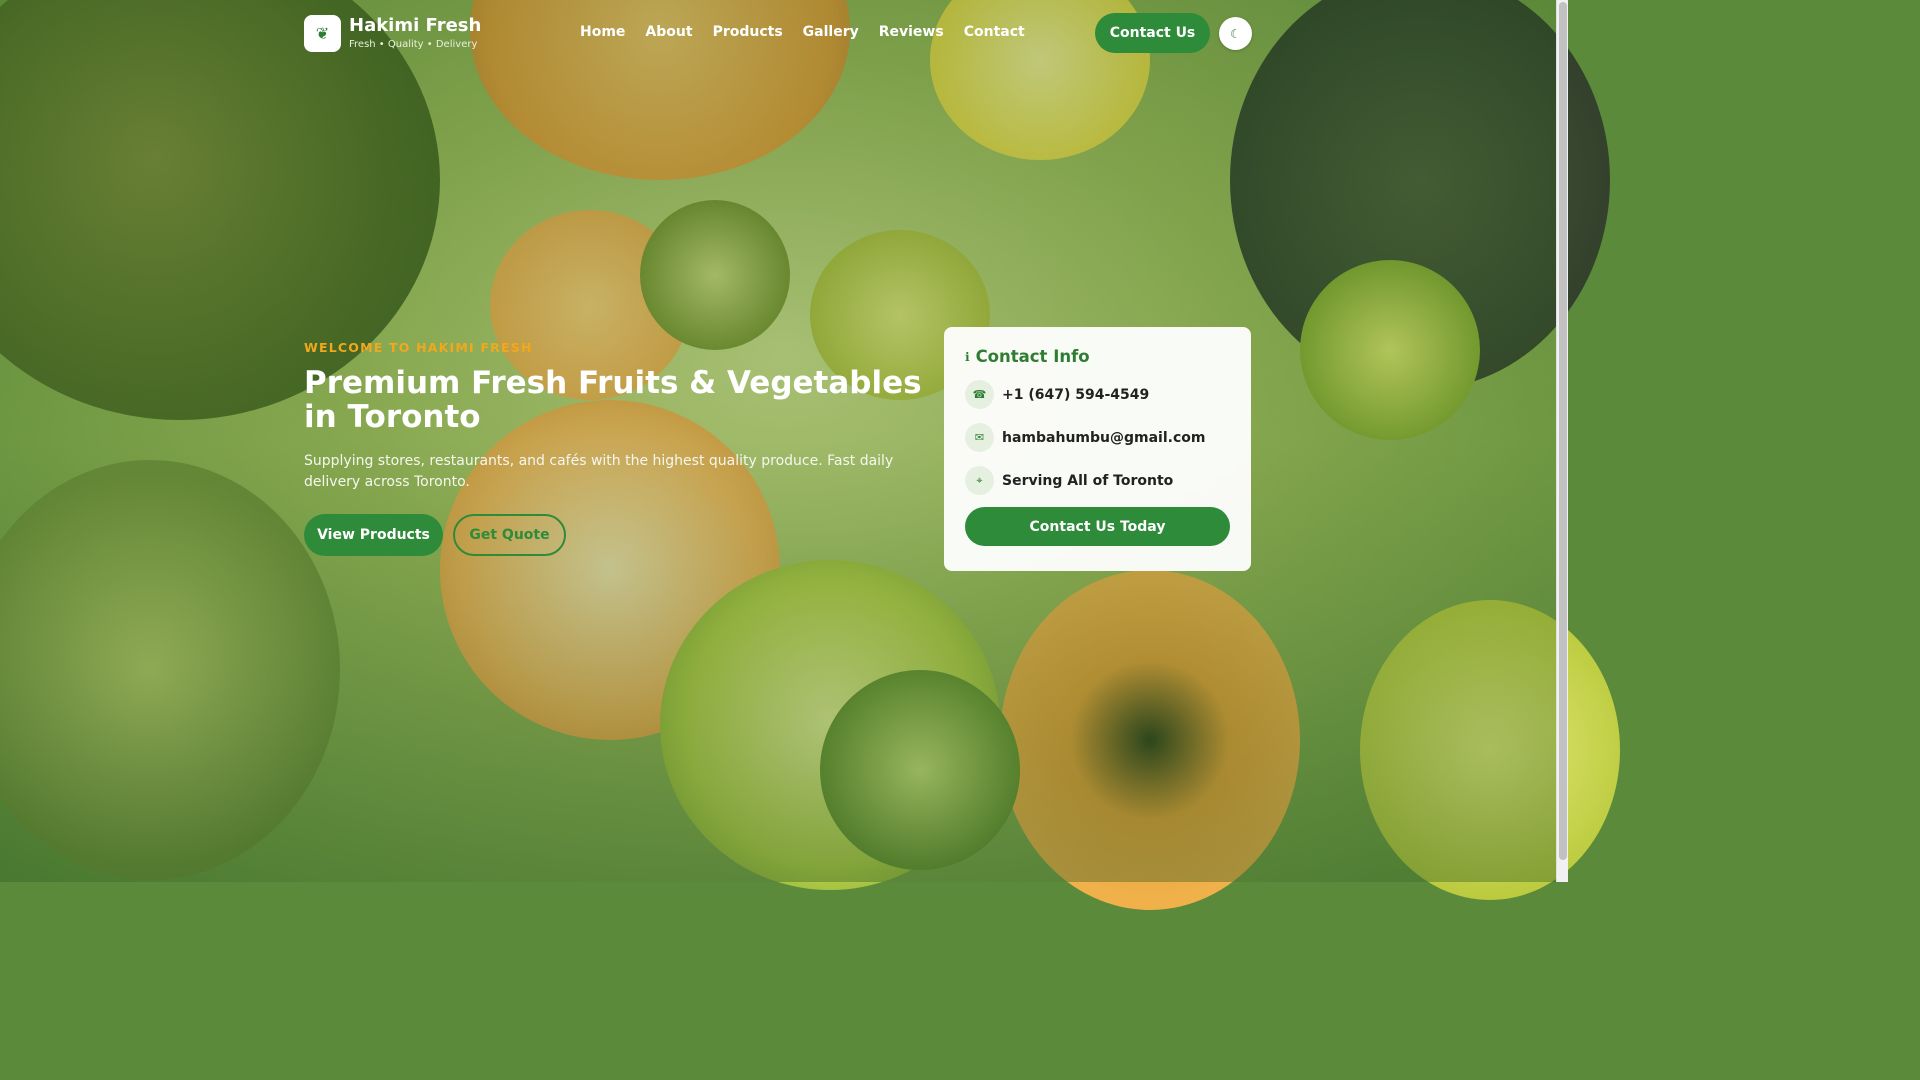 The height and width of the screenshot is (1080, 1920). I want to click on info-icon: ℹ, so click(967, 356).